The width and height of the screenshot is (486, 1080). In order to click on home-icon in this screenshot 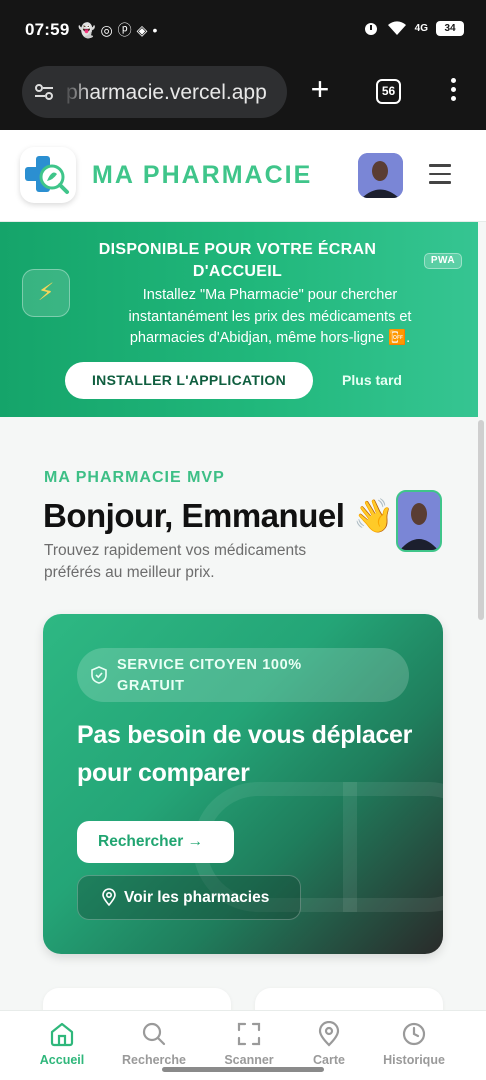, I will do `click(62, 1034)`.